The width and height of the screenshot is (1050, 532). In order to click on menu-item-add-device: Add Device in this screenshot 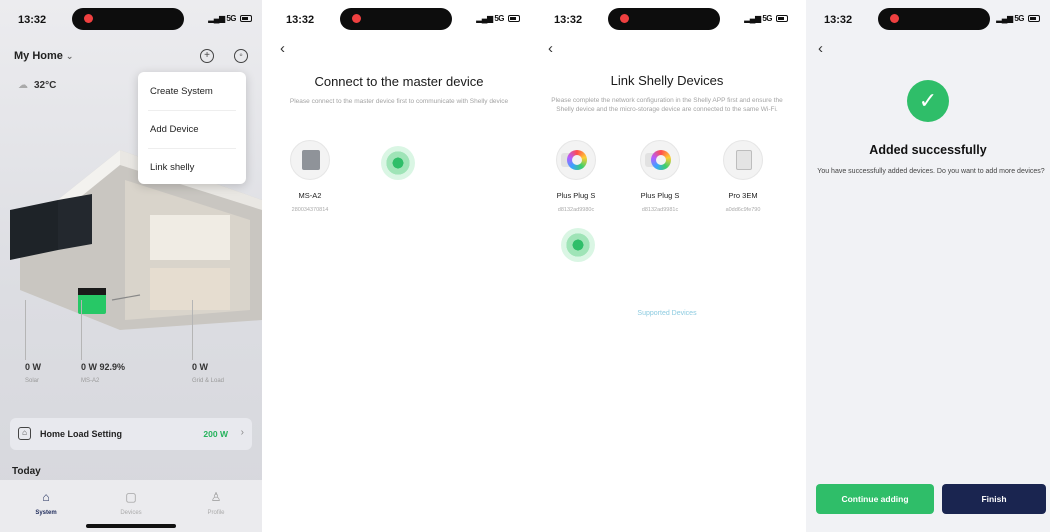, I will do `click(174, 129)`.